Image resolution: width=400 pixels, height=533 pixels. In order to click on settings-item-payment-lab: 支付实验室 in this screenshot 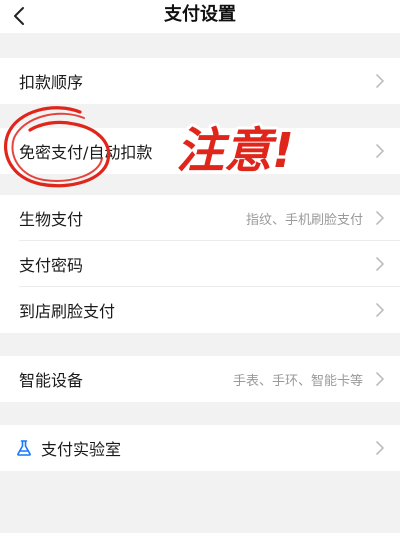, I will do `click(200, 448)`.